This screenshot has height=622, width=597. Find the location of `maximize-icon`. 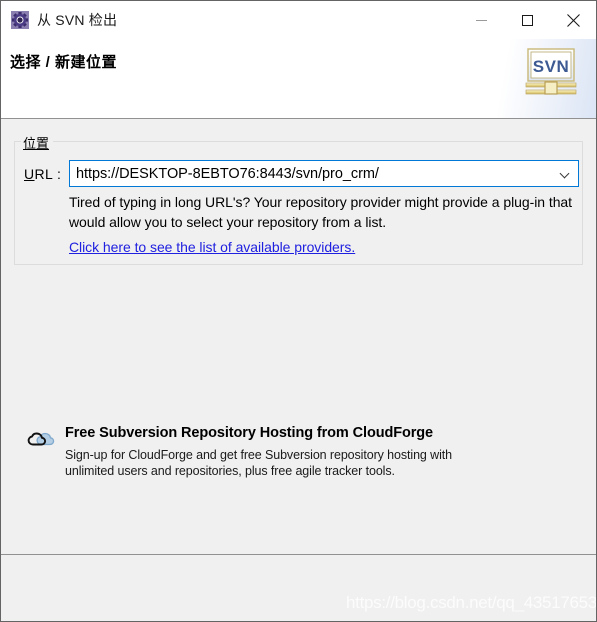

maximize-icon is located at coordinates (527, 20).